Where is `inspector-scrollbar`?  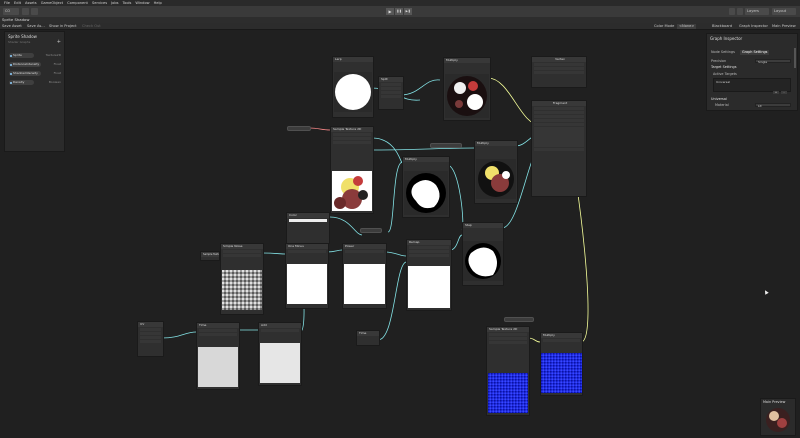 inspector-scrollbar is located at coordinates (795, 58).